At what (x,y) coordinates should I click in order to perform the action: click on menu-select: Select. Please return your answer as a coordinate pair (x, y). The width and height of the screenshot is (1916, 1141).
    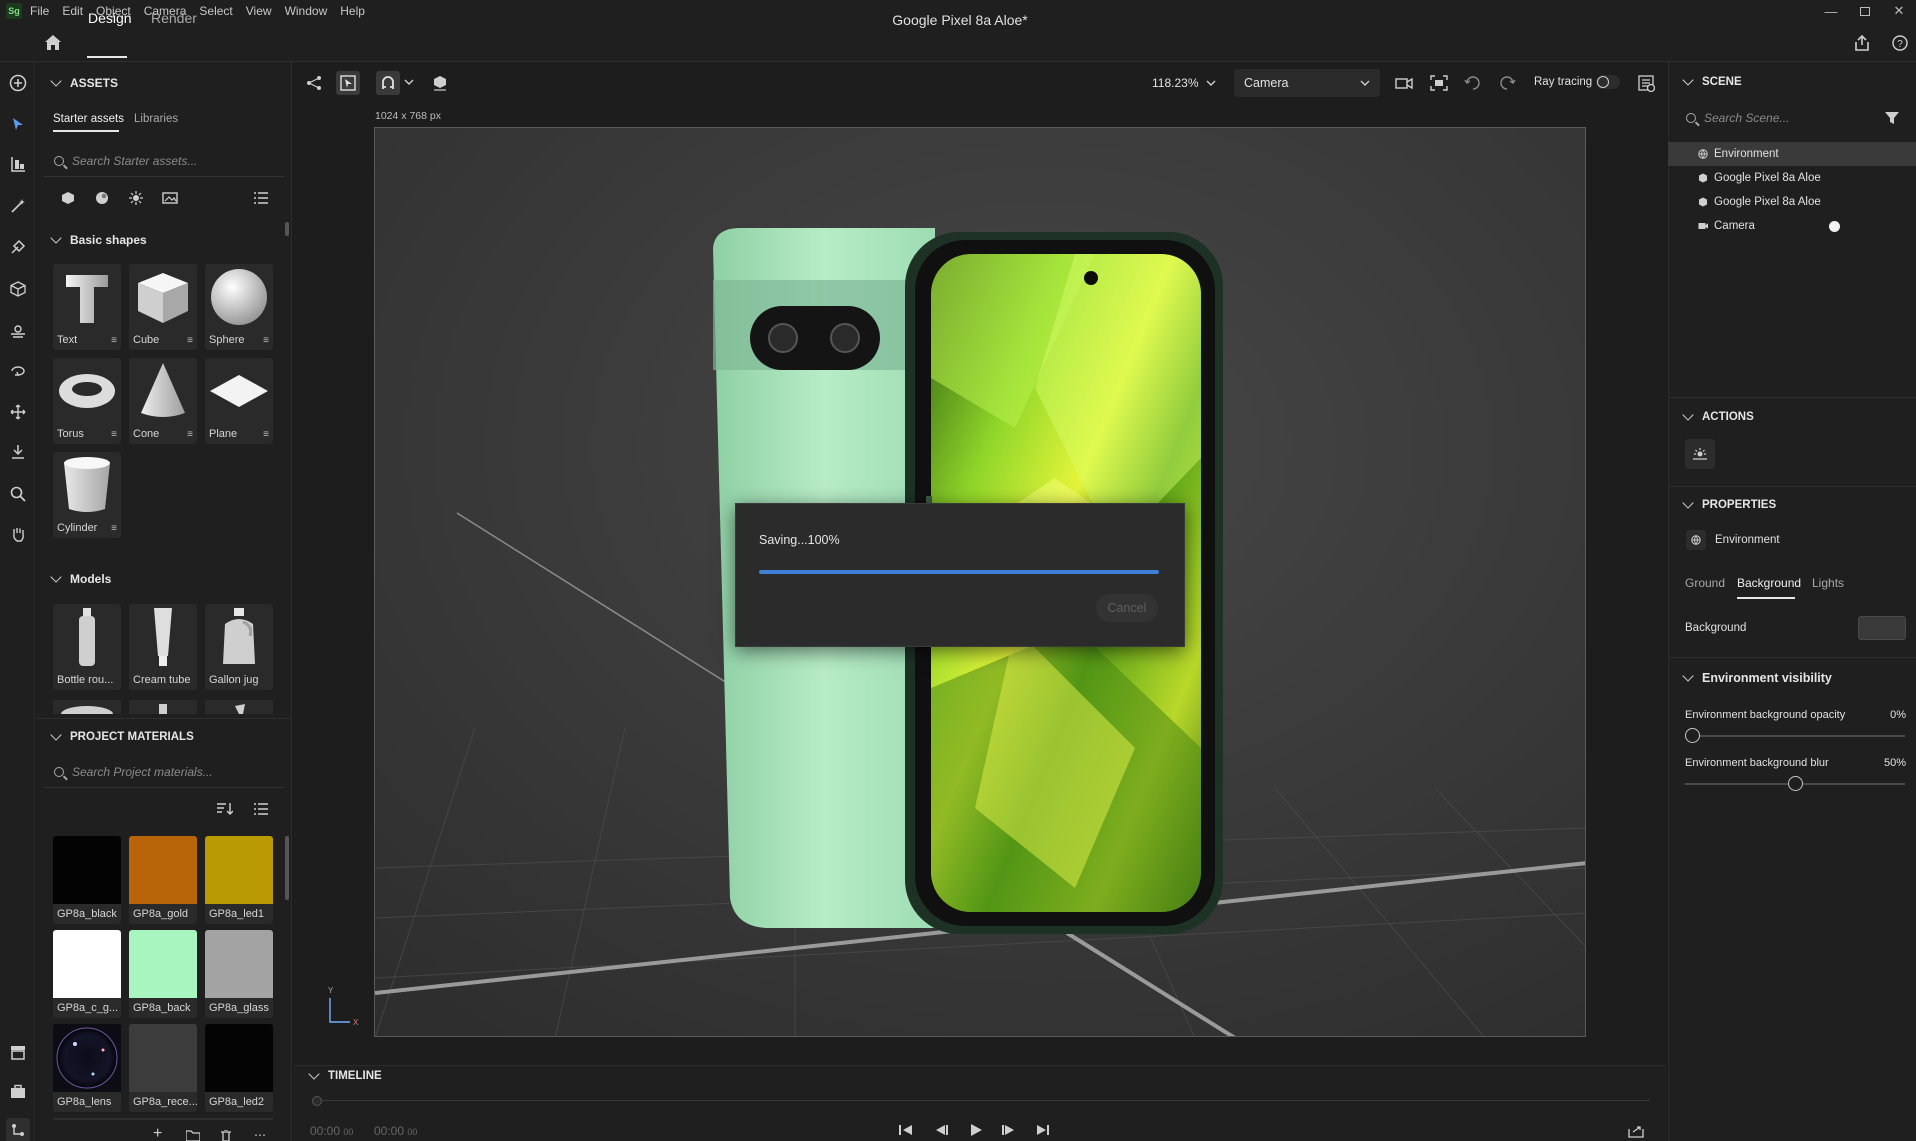
    Looking at the image, I should click on (215, 11).